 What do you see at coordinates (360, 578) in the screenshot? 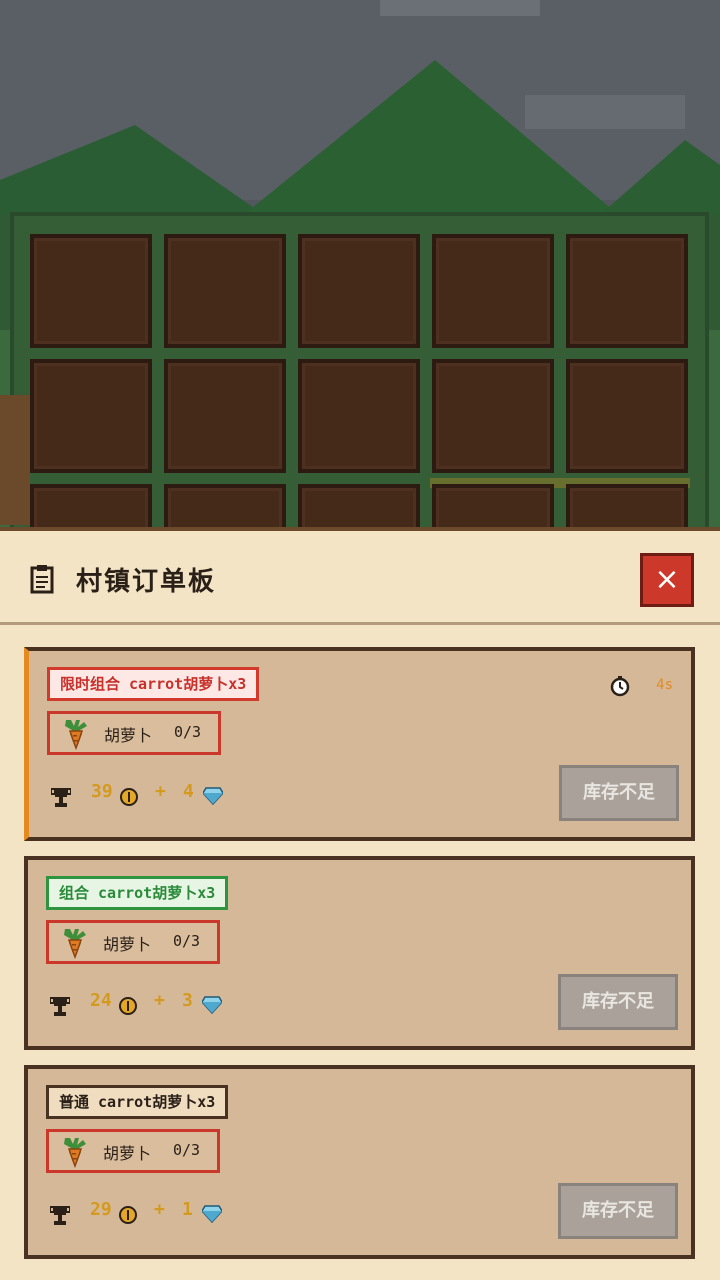
I see `panel-header: 村镇订单板 ×` at bounding box center [360, 578].